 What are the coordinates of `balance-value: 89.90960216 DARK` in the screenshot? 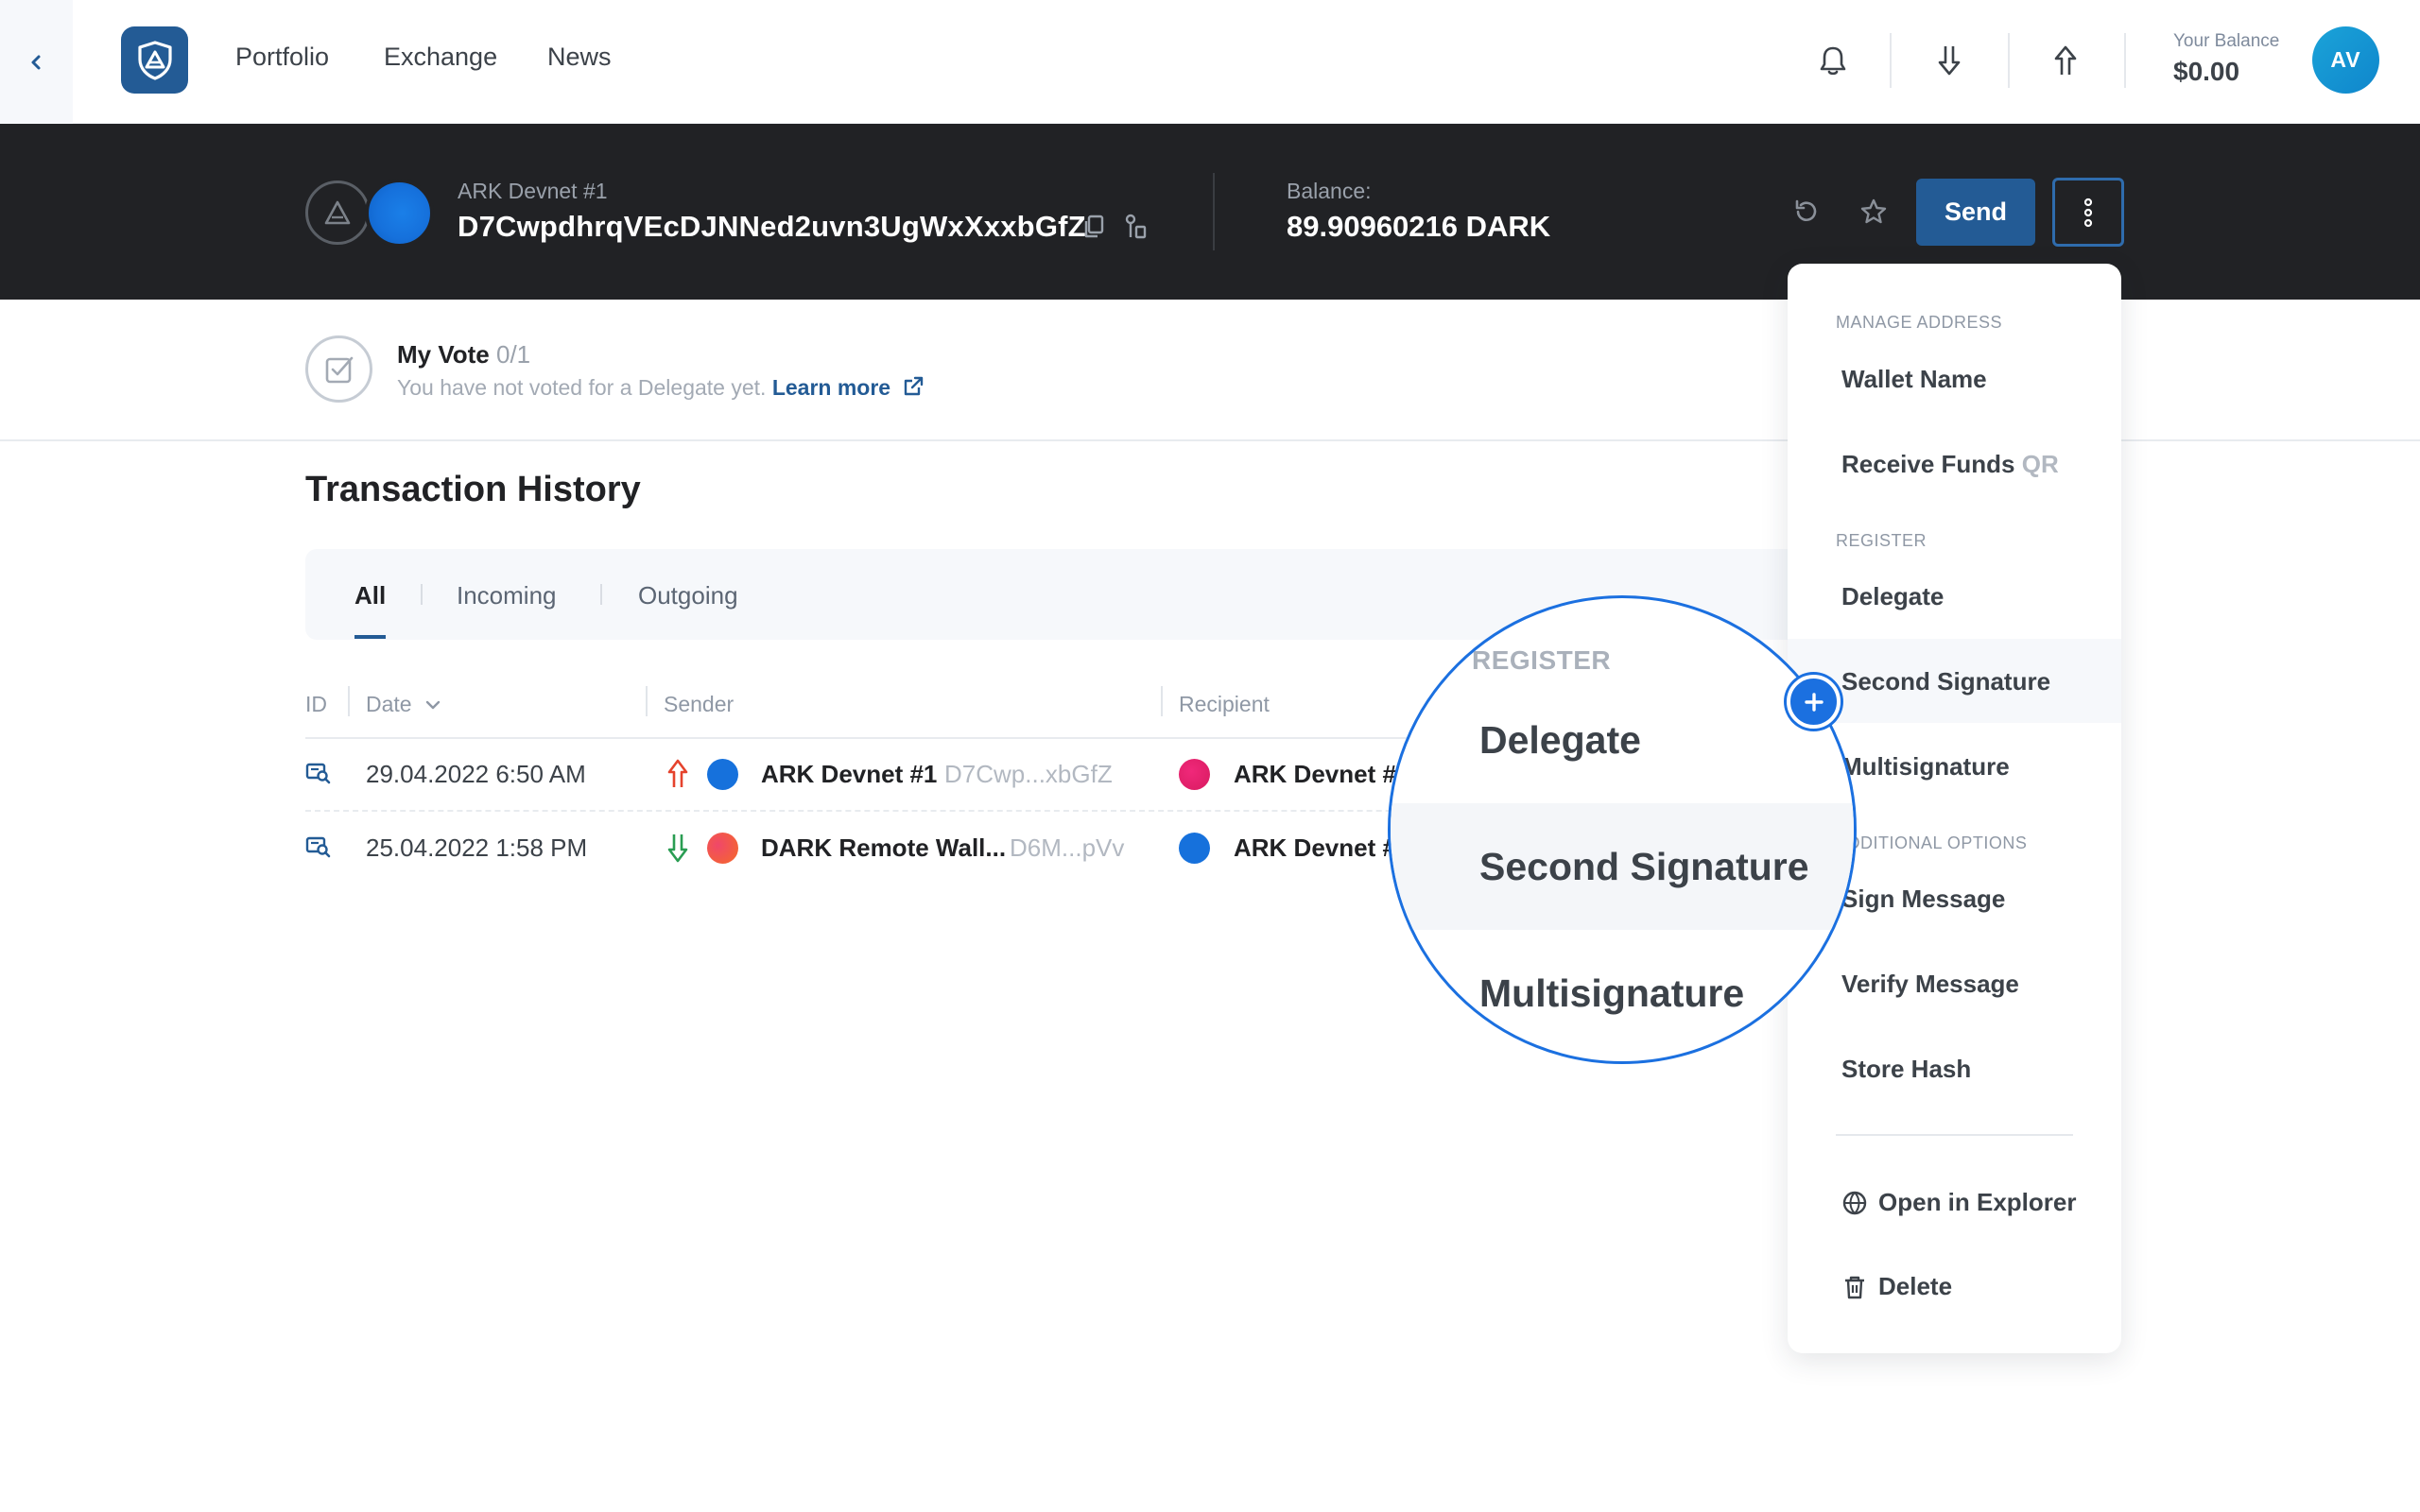 It's located at (1419, 226).